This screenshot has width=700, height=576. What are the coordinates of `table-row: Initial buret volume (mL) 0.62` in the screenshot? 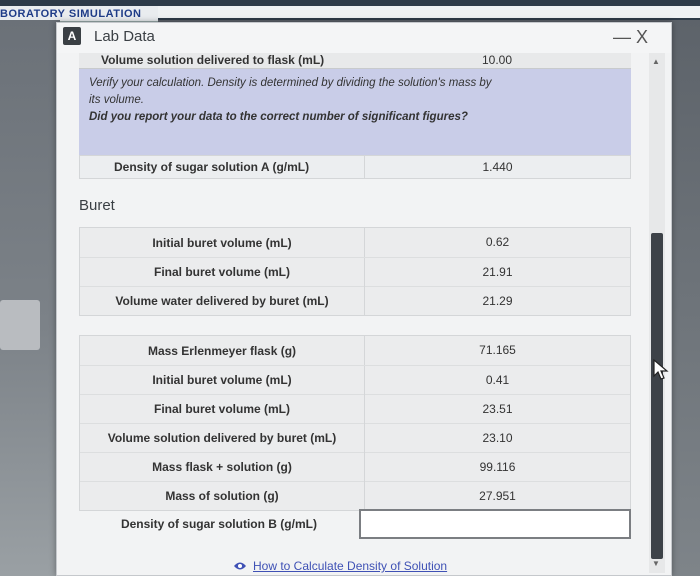 It's located at (355, 242).